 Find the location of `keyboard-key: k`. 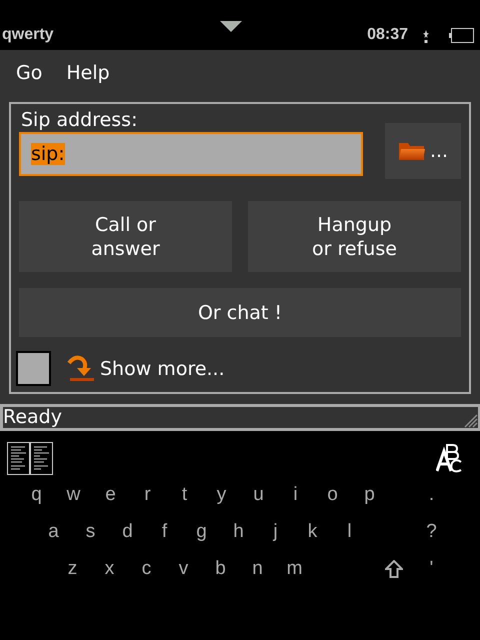

keyboard-key: k is located at coordinates (312, 531).